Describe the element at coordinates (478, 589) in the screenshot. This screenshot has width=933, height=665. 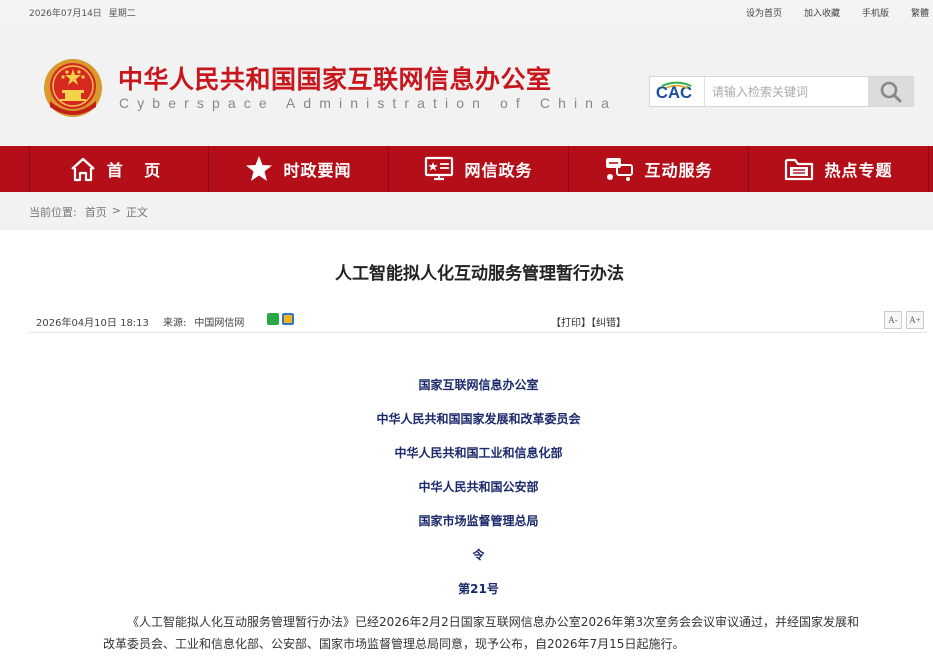
I see `order-number: 第21号` at that location.